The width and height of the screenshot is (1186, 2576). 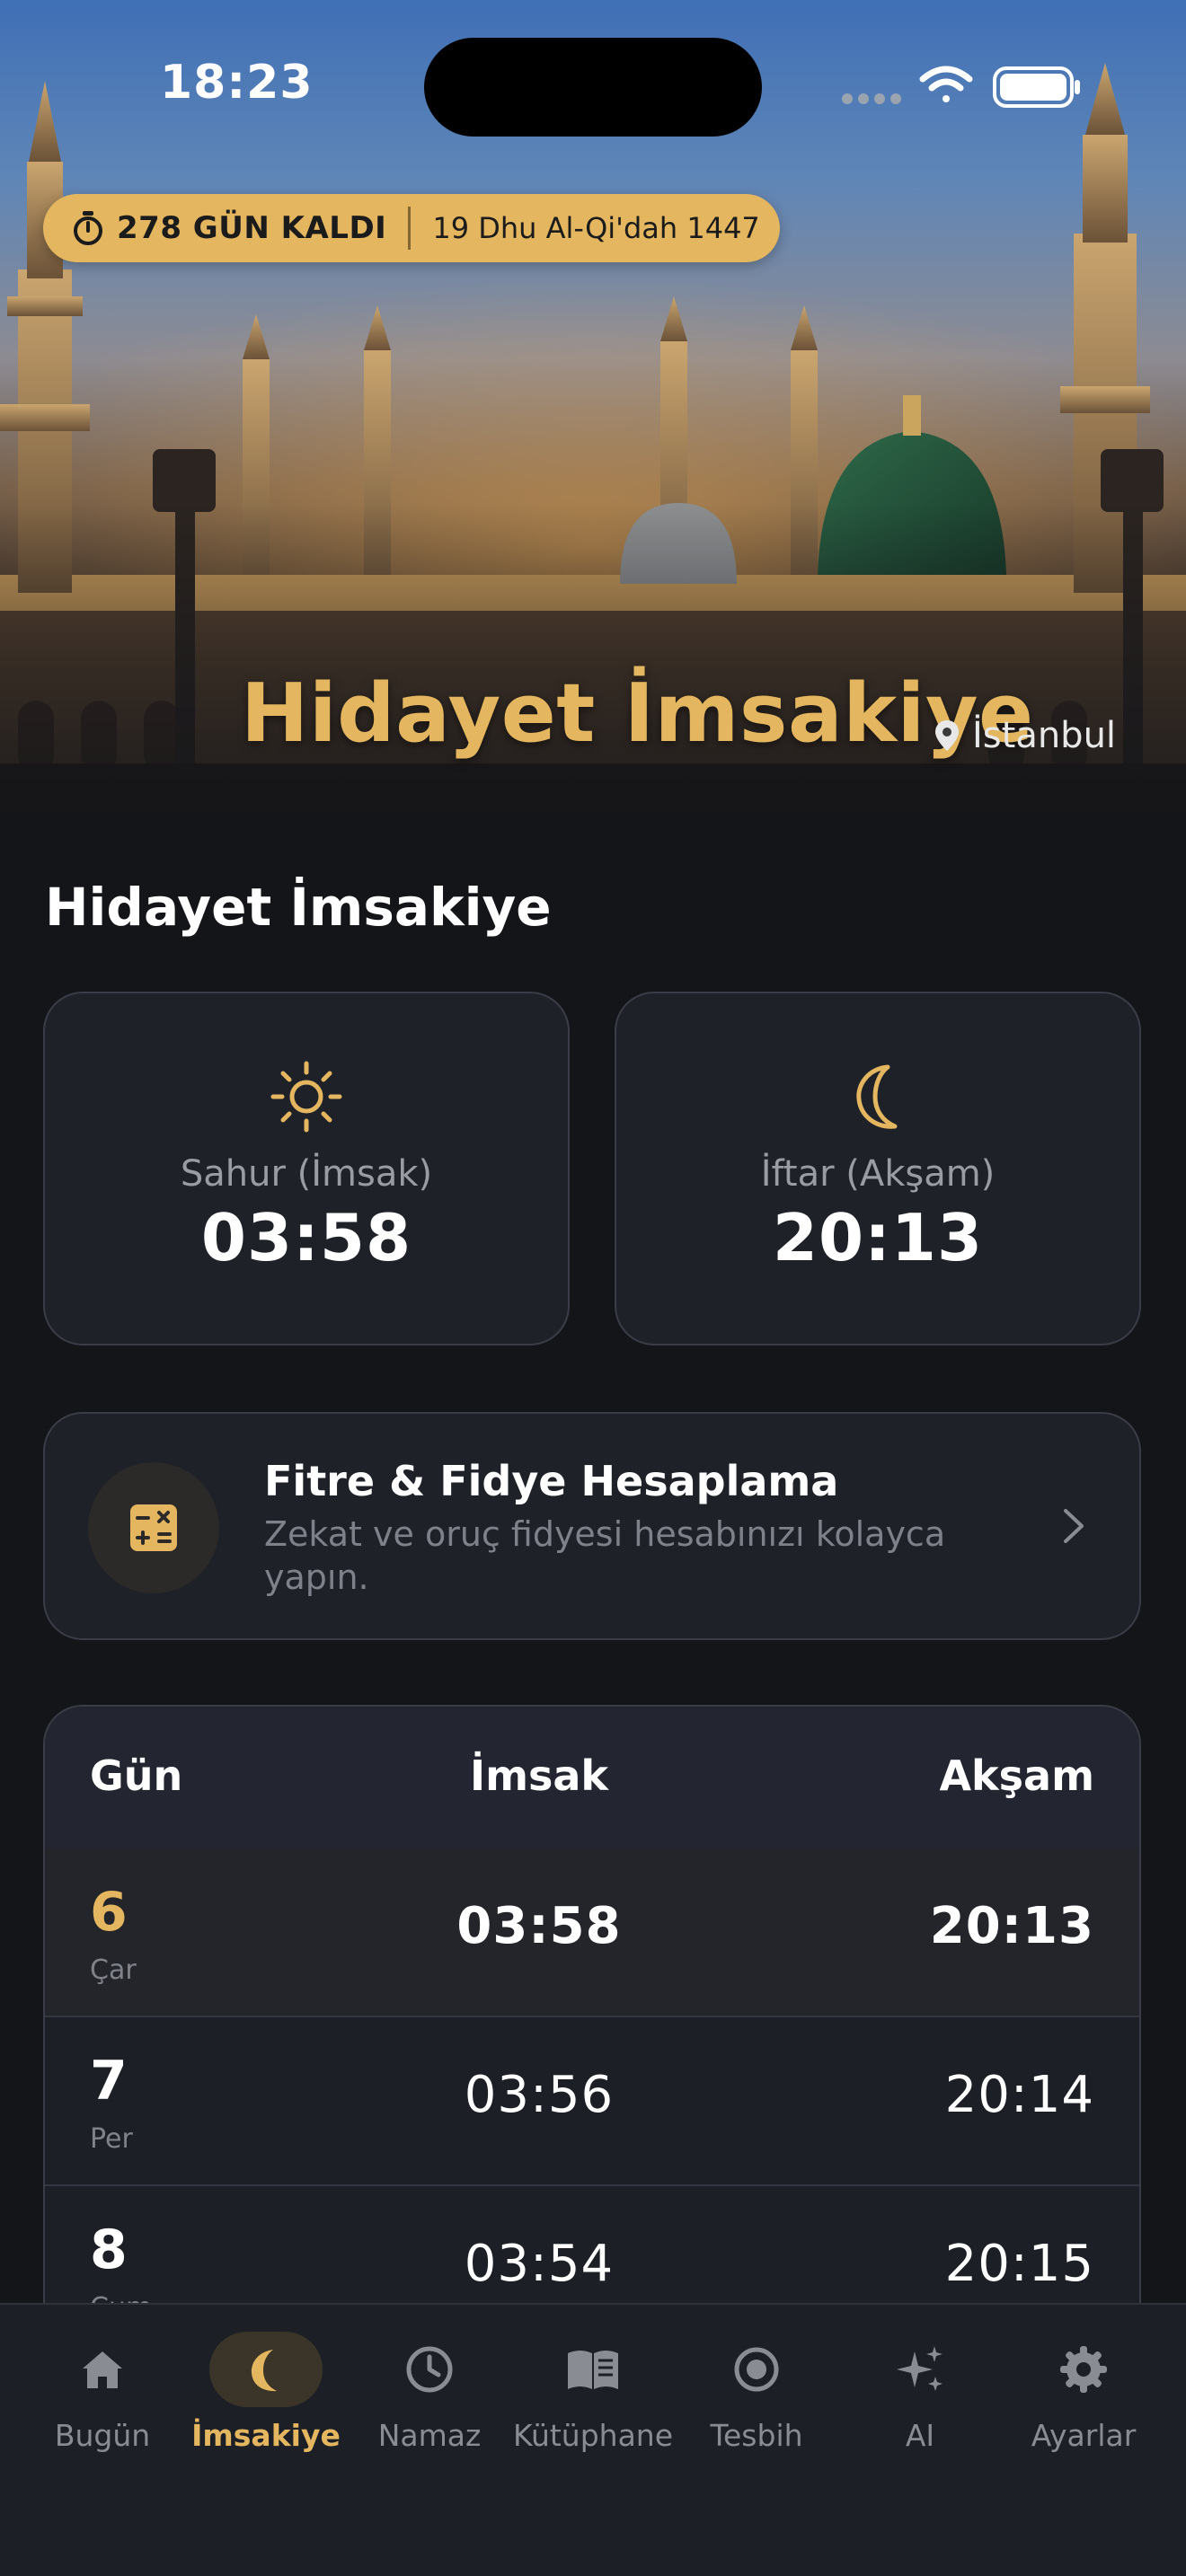 I want to click on table-row: 6 Çar 03:58 20:13, so click(x=592, y=1932).